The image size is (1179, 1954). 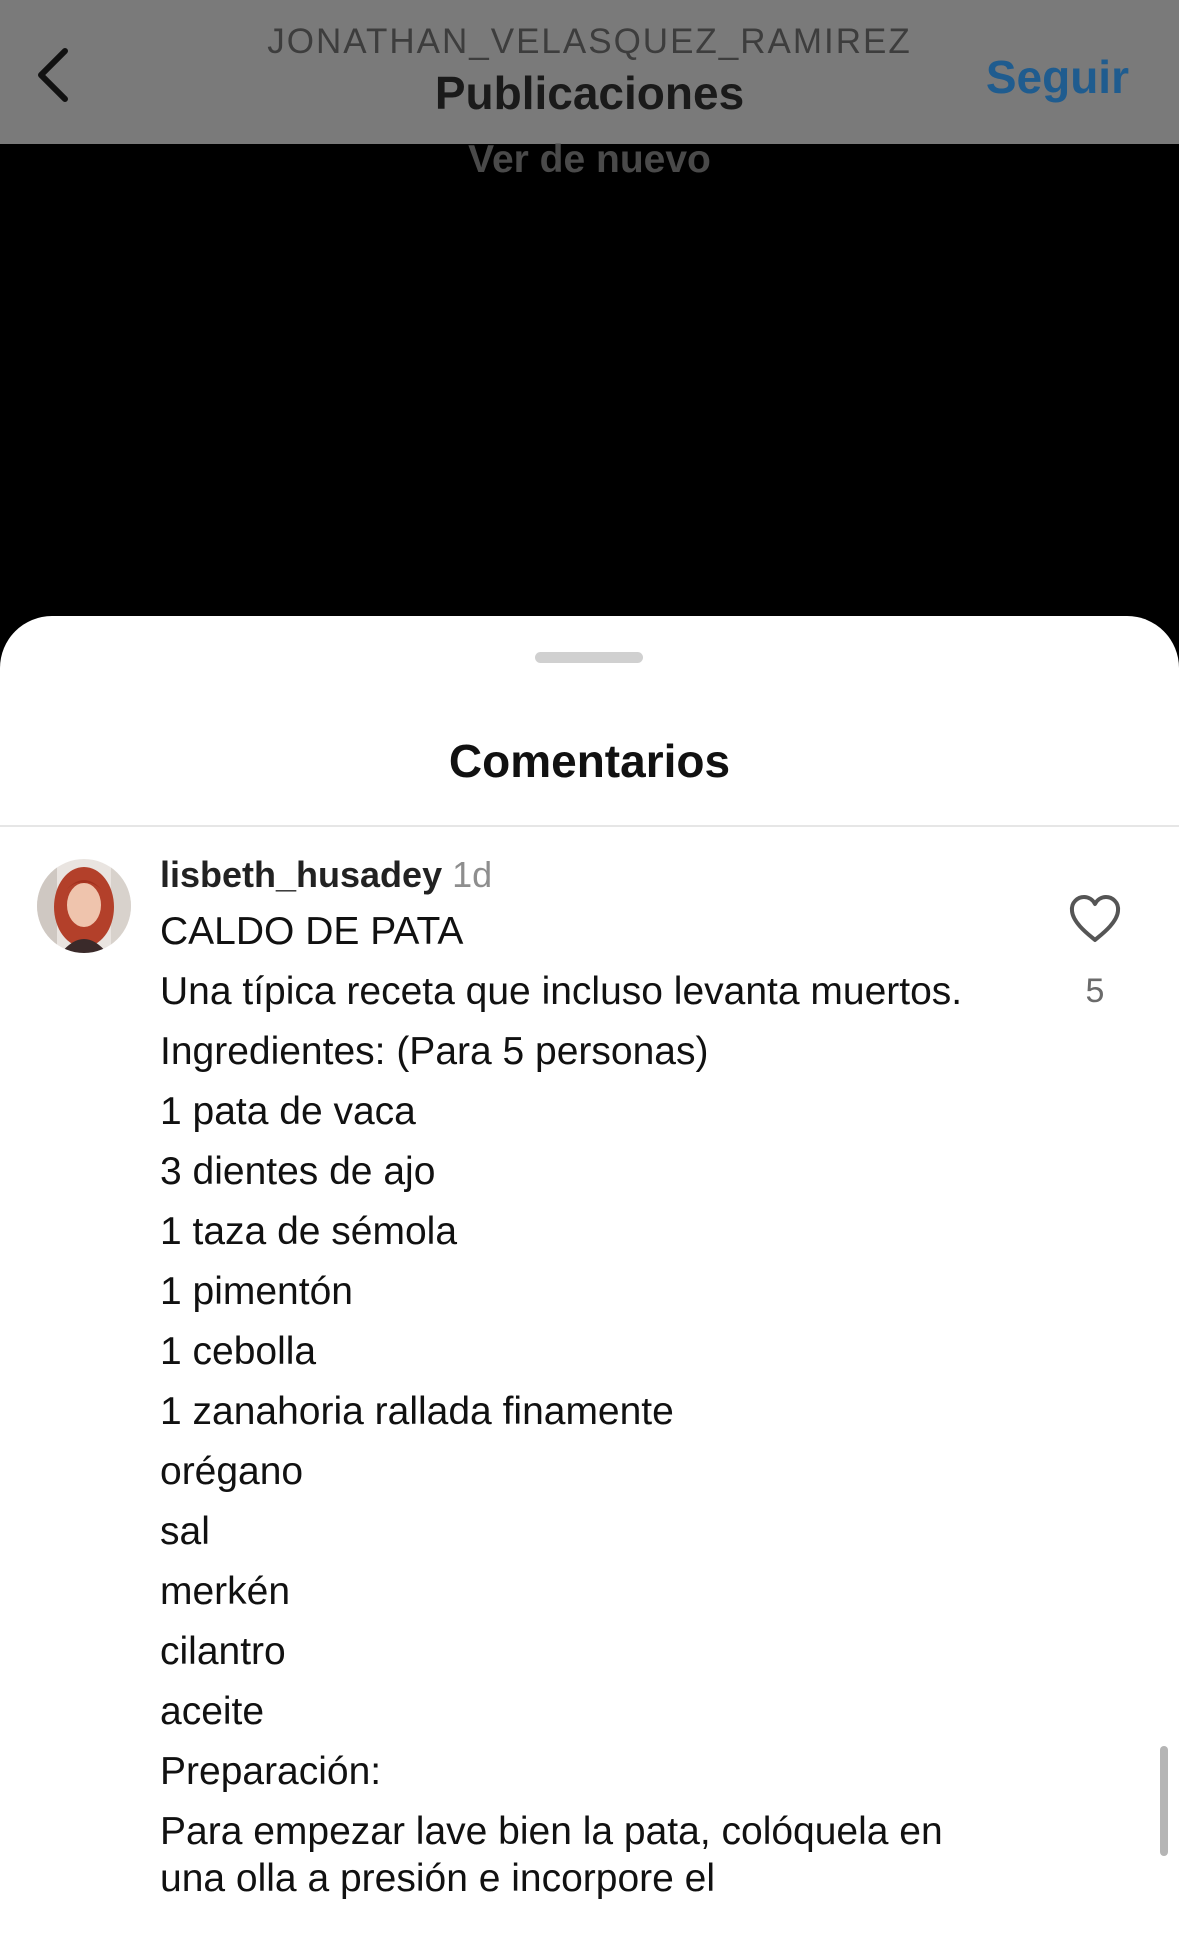 I want to click on comment-line: orégano, so click(x=232, y=1471).